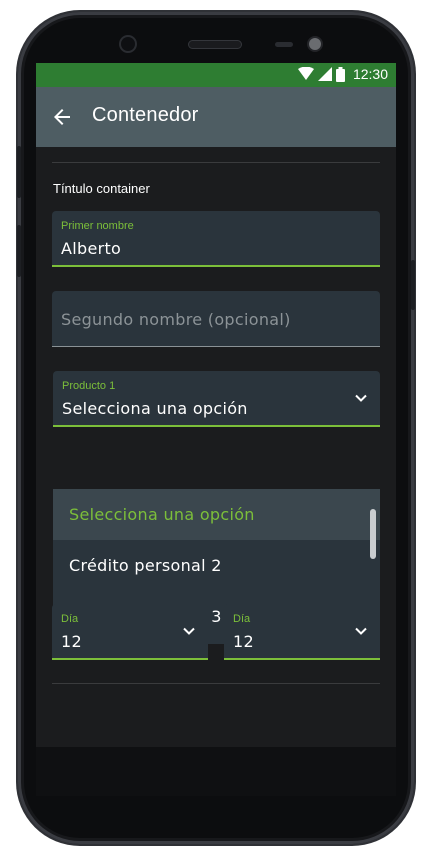 The image size is (432, 859). I want to click on top-divider, so click(216, 162).